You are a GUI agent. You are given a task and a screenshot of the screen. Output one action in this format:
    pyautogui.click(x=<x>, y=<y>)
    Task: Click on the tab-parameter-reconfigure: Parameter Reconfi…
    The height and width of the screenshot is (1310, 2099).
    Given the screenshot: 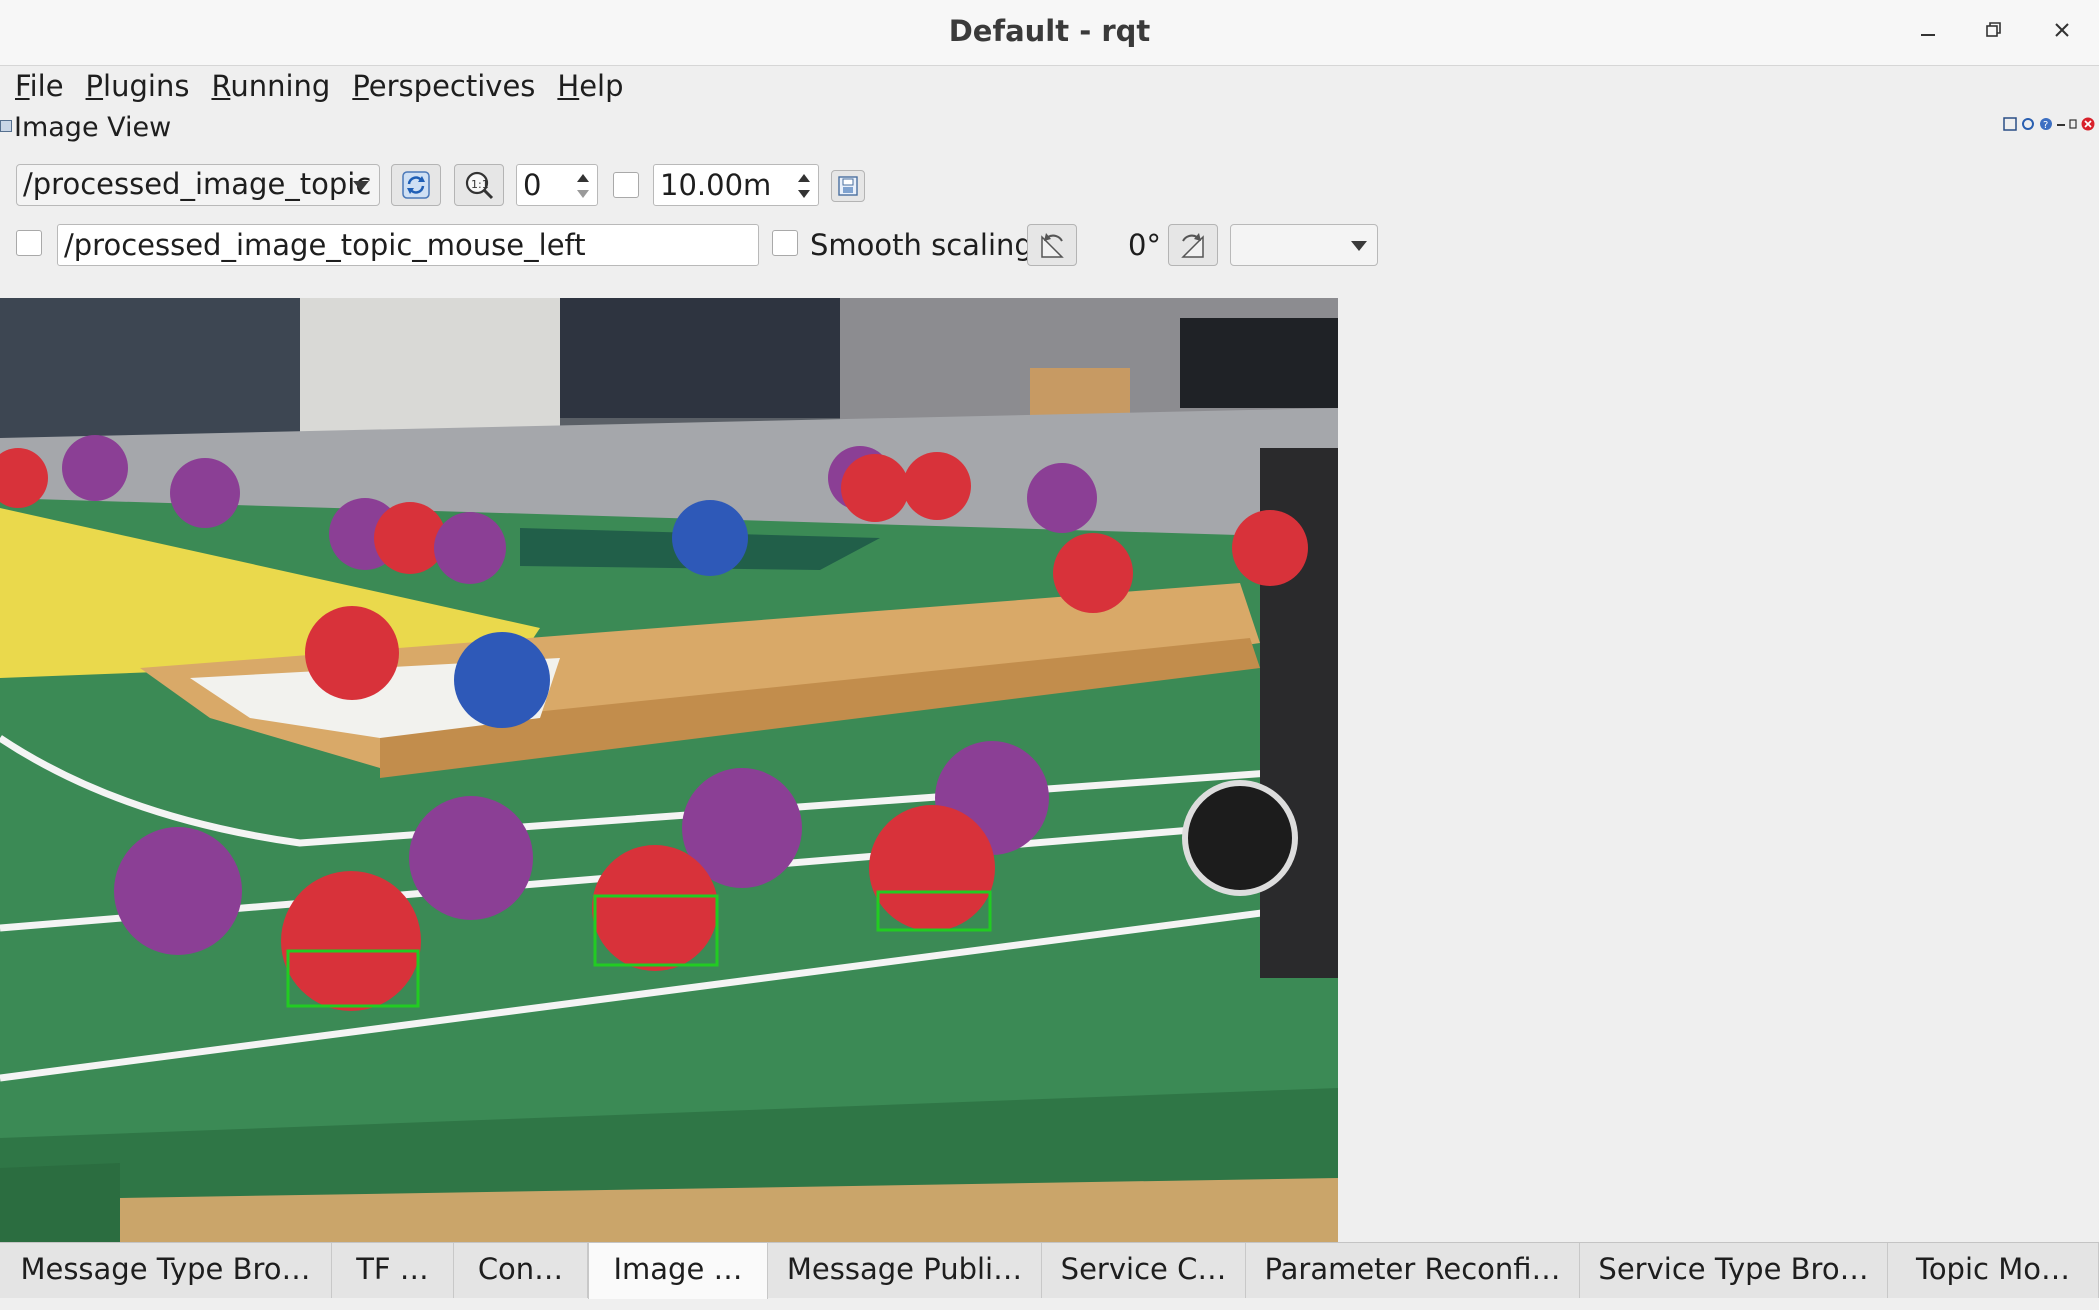 What is the action you would take?
    pyautogui.click(x=1413, y=1270)
    